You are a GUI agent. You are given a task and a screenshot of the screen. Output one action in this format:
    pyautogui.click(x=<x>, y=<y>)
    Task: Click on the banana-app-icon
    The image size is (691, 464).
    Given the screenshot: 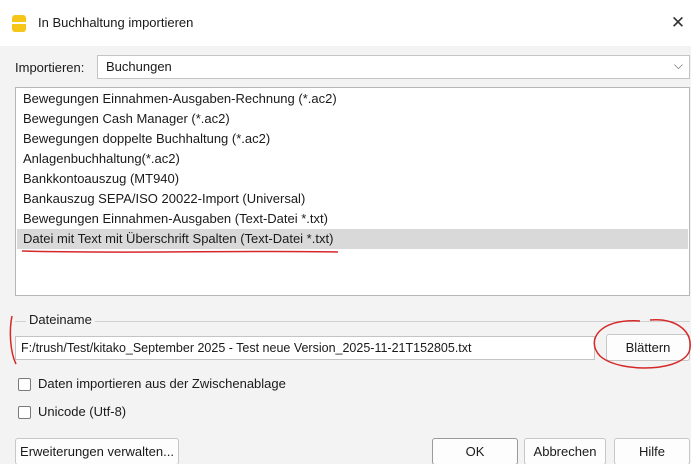 What is the action you would take?
    pyautogui.click(x=19, y=23)
    